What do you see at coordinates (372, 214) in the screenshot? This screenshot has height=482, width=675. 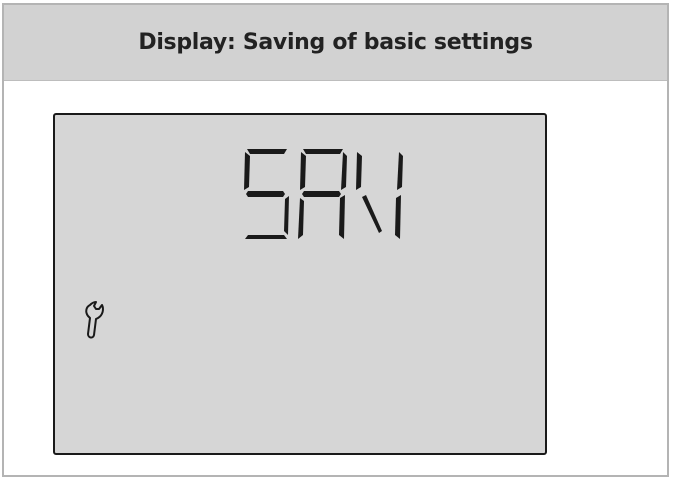 I see `segment-diag` at bounding box center [372, 214].